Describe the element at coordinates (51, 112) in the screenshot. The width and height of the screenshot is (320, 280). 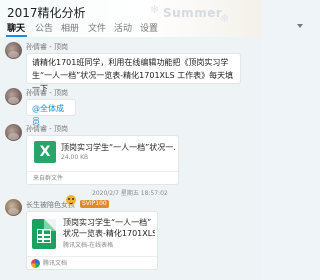
I see `mention-bubble: @全体成员` at that location.